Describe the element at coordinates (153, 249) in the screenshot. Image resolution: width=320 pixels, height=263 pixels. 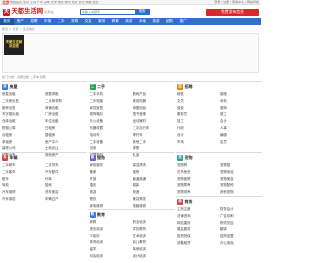
I see `category-link: 驾驶培训` at that location.